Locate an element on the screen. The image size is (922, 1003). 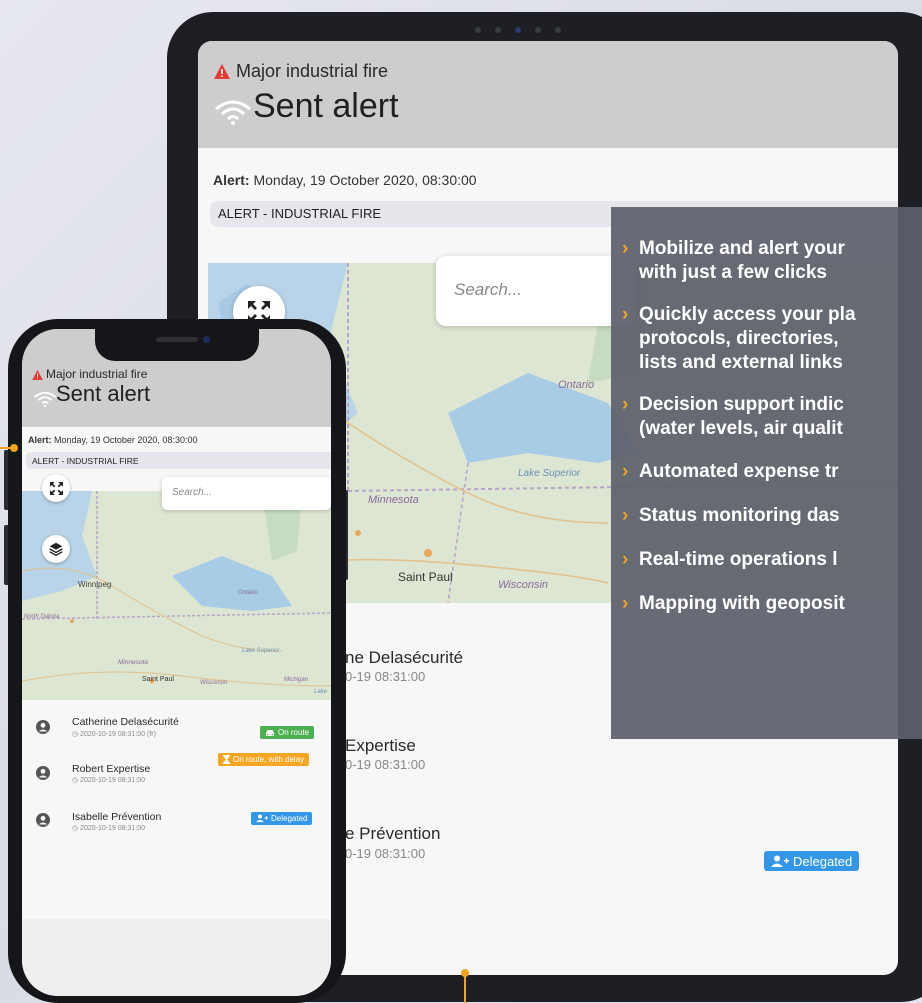
badge-label: On route, with delay is located at coordinates (269, 759).